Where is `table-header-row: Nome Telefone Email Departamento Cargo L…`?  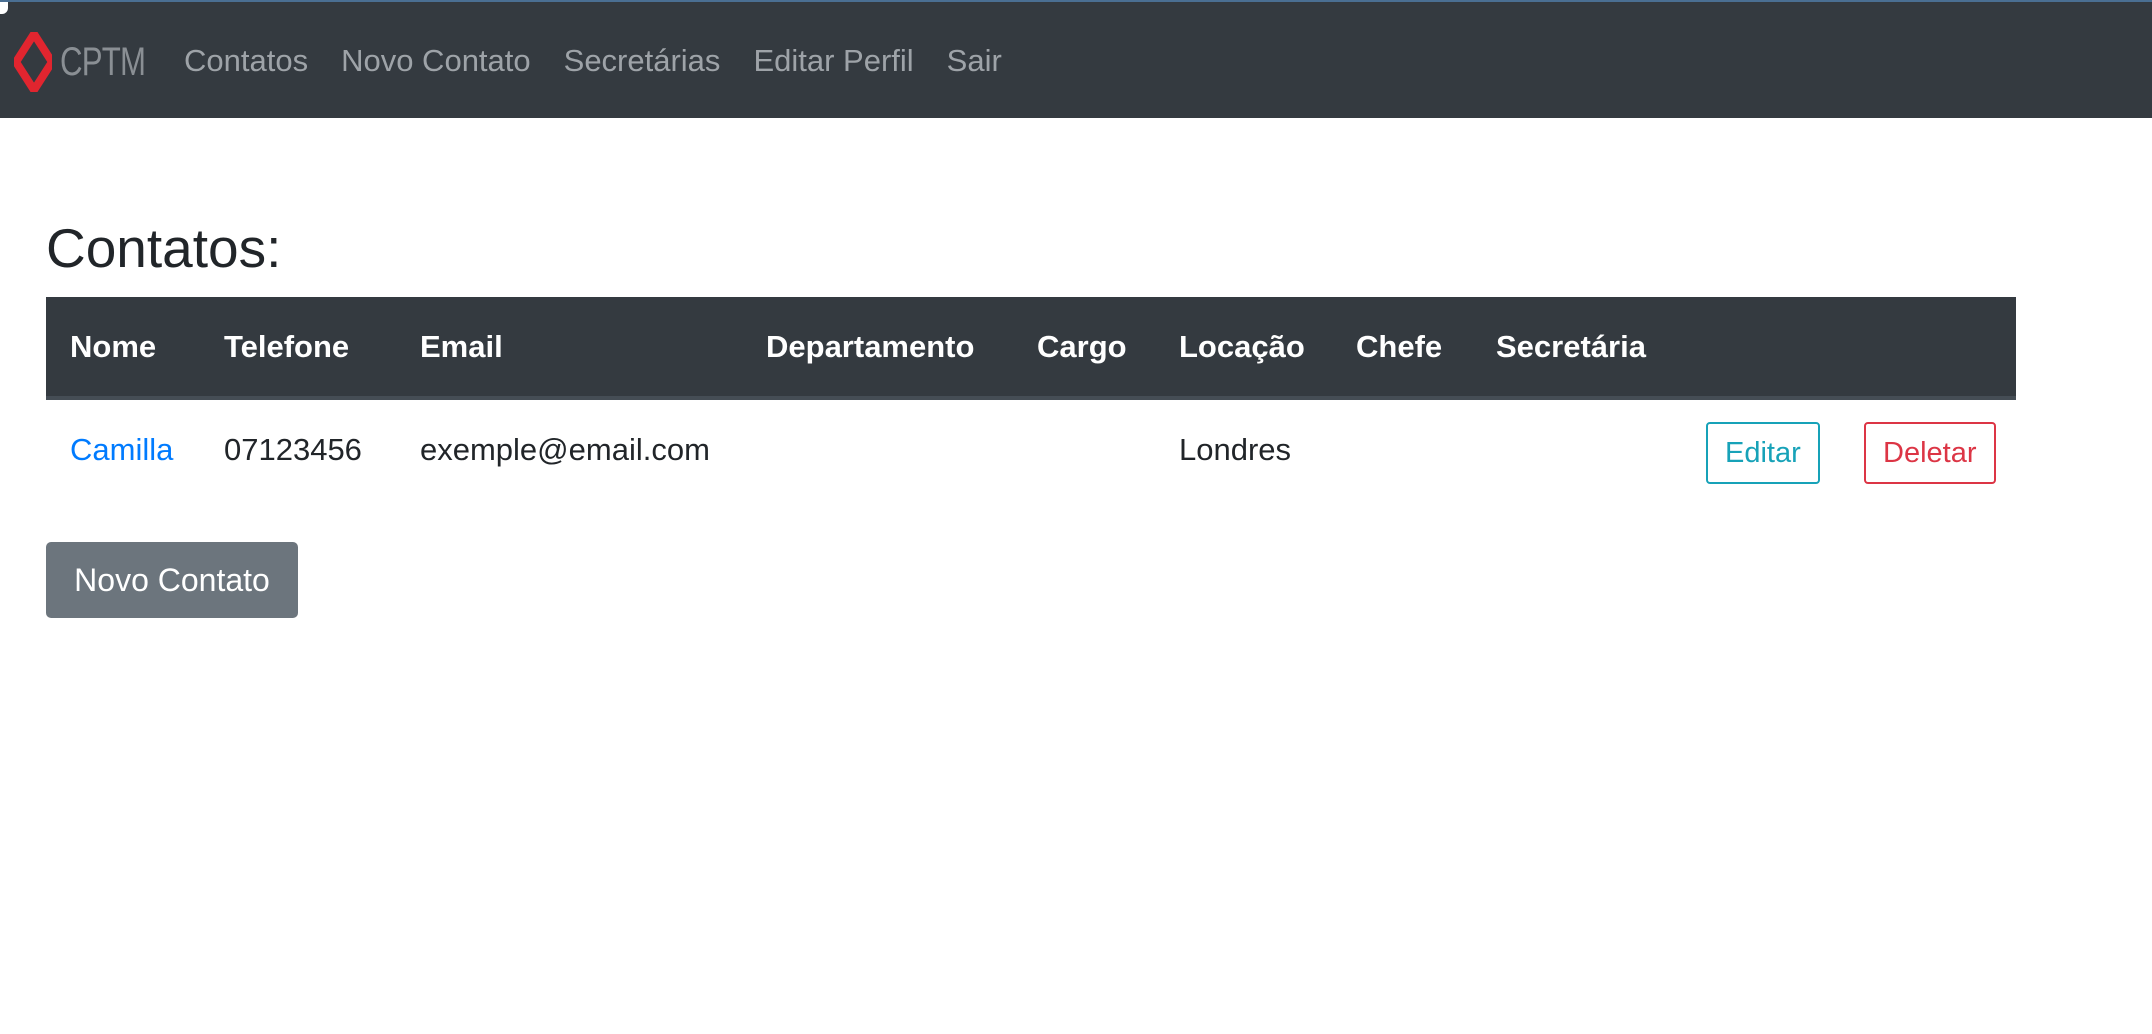
table-header-row: Nome Telefone Email Departamento Cargo L… is located at coordinates (1031, 348).